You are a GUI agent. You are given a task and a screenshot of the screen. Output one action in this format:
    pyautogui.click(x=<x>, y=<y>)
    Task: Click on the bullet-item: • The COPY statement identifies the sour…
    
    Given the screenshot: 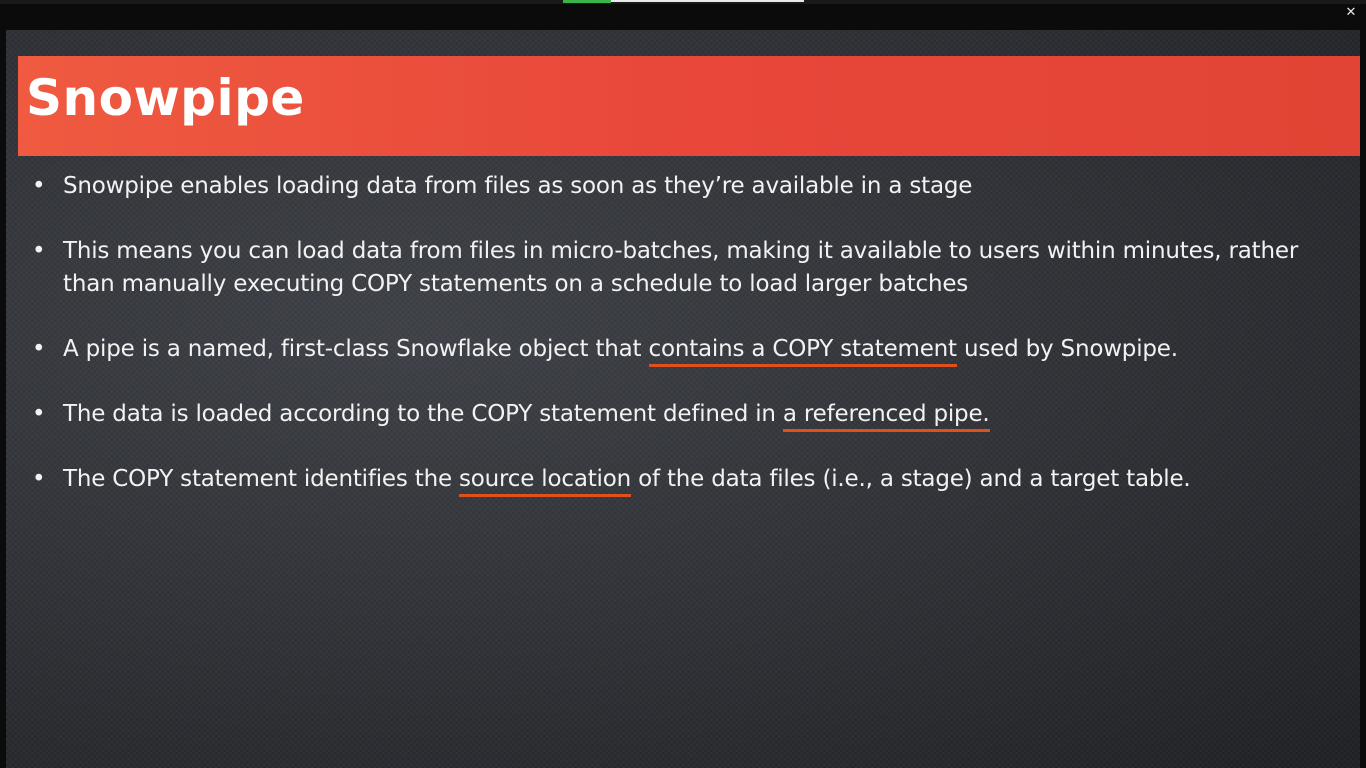 What is the action you would take?
    pyautogui.click(x=686, y=480)
    